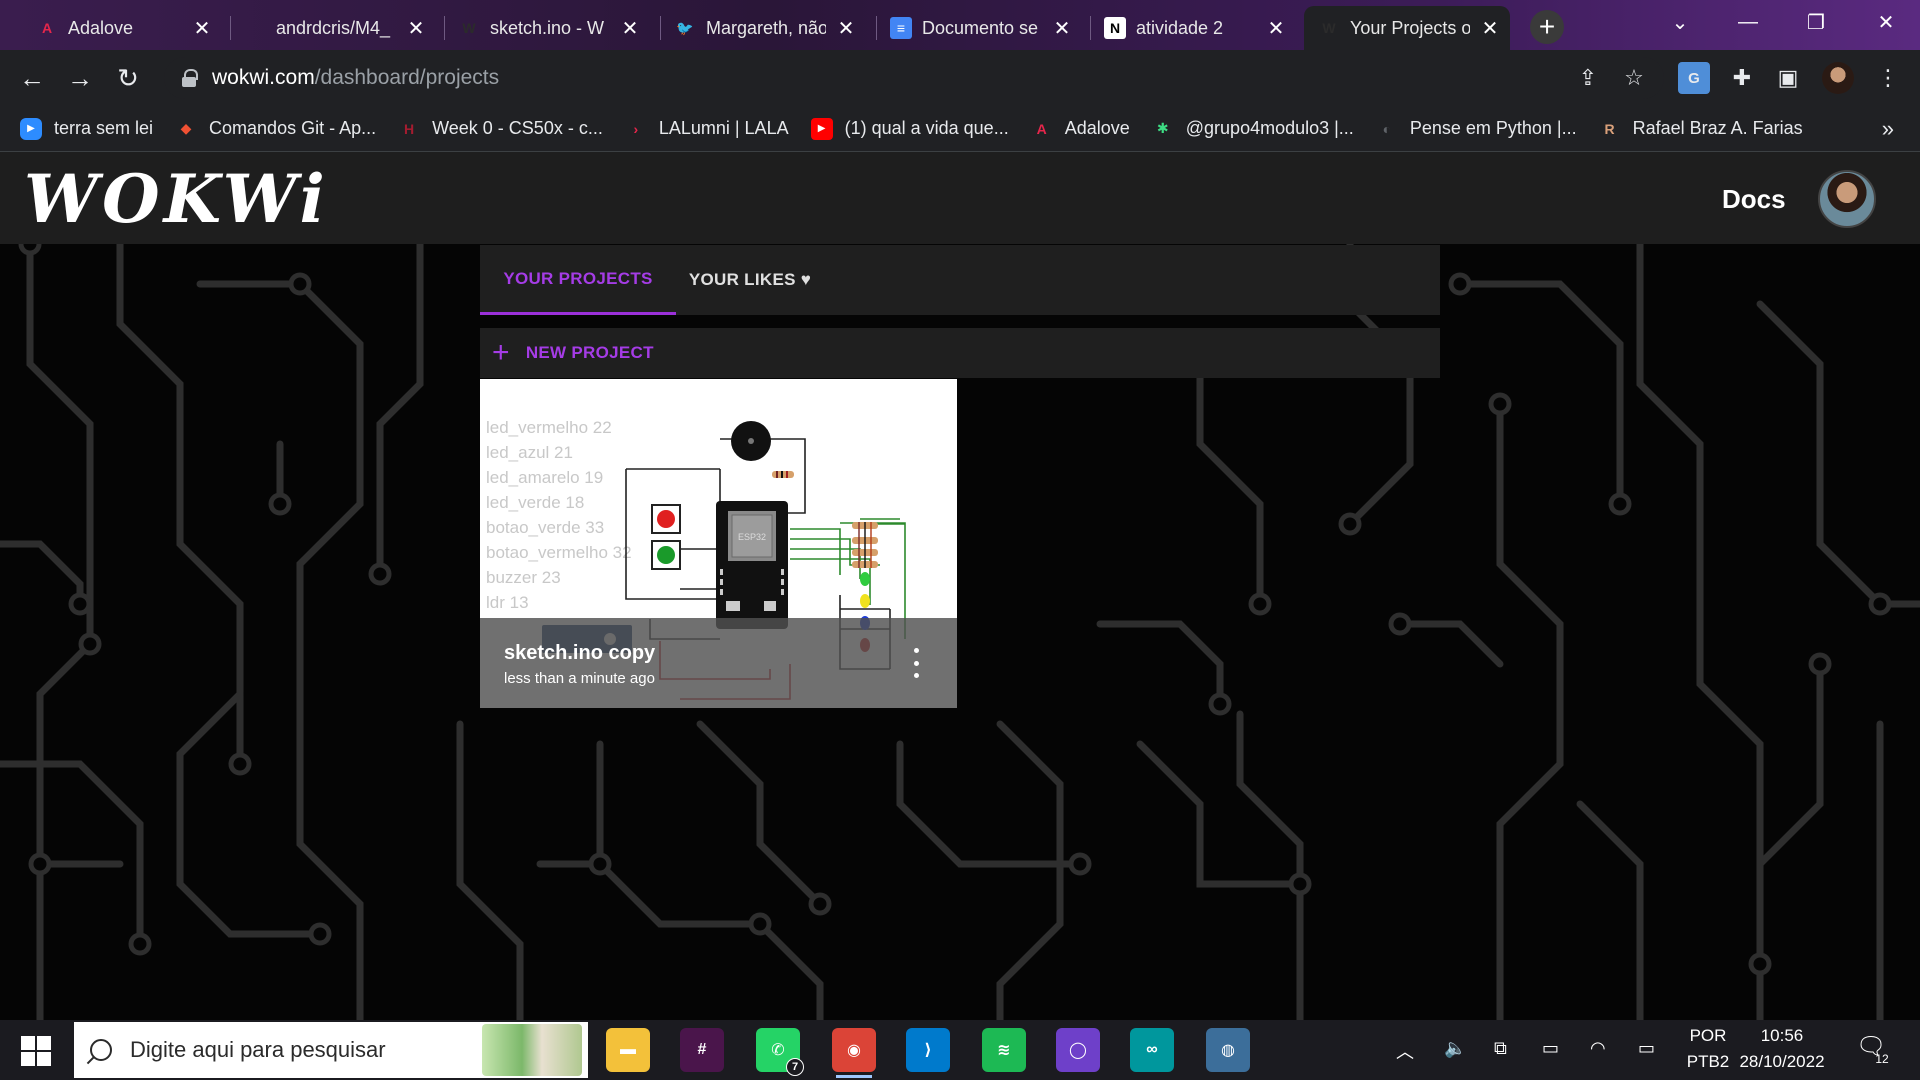 This screenshot has height=1080, width=1920. I want to click on chrome-icon: ◉, so click(854, 1053).